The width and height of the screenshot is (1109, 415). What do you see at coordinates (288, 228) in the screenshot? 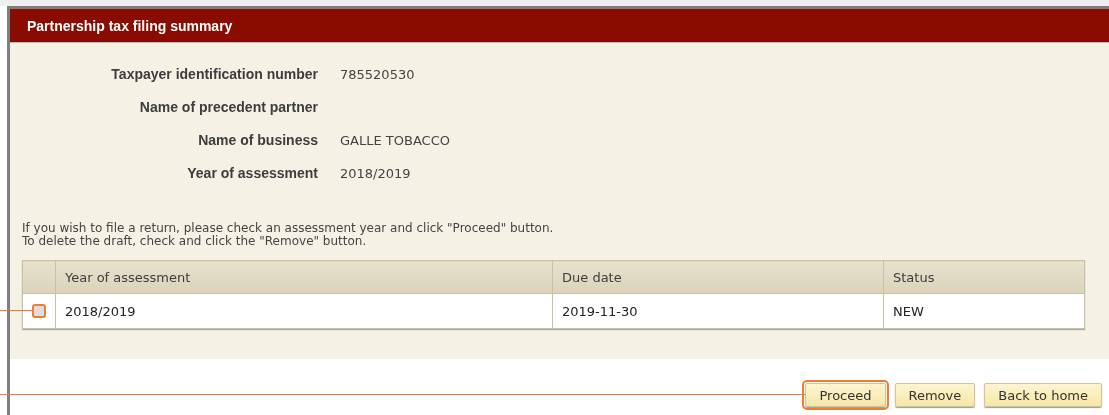
I see `instruction-text: If you wish to file a return, please check an assessment year and click "Proceed" button.` at bounding box center [288, 228].